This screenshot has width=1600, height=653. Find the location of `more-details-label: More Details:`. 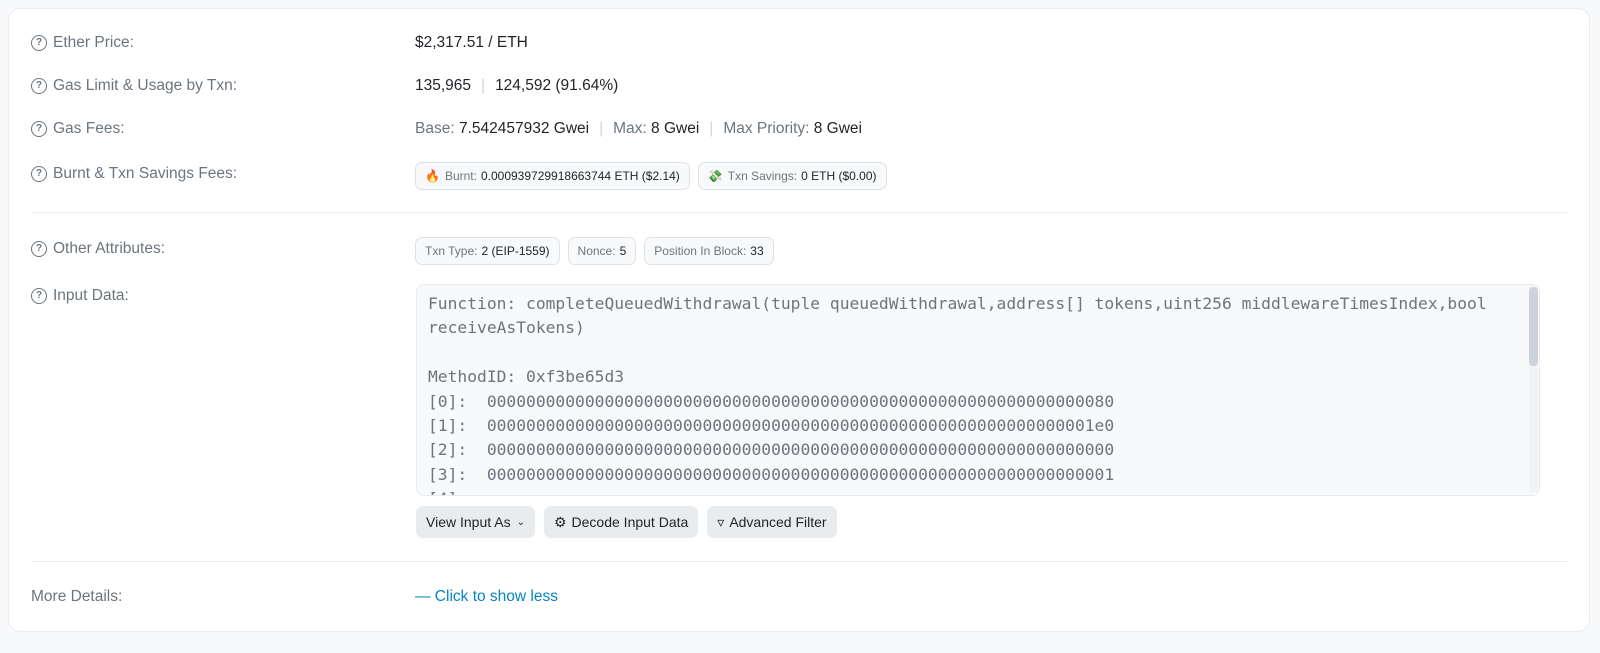

more-details-label: More Details: is located at coordinates (77, 596).